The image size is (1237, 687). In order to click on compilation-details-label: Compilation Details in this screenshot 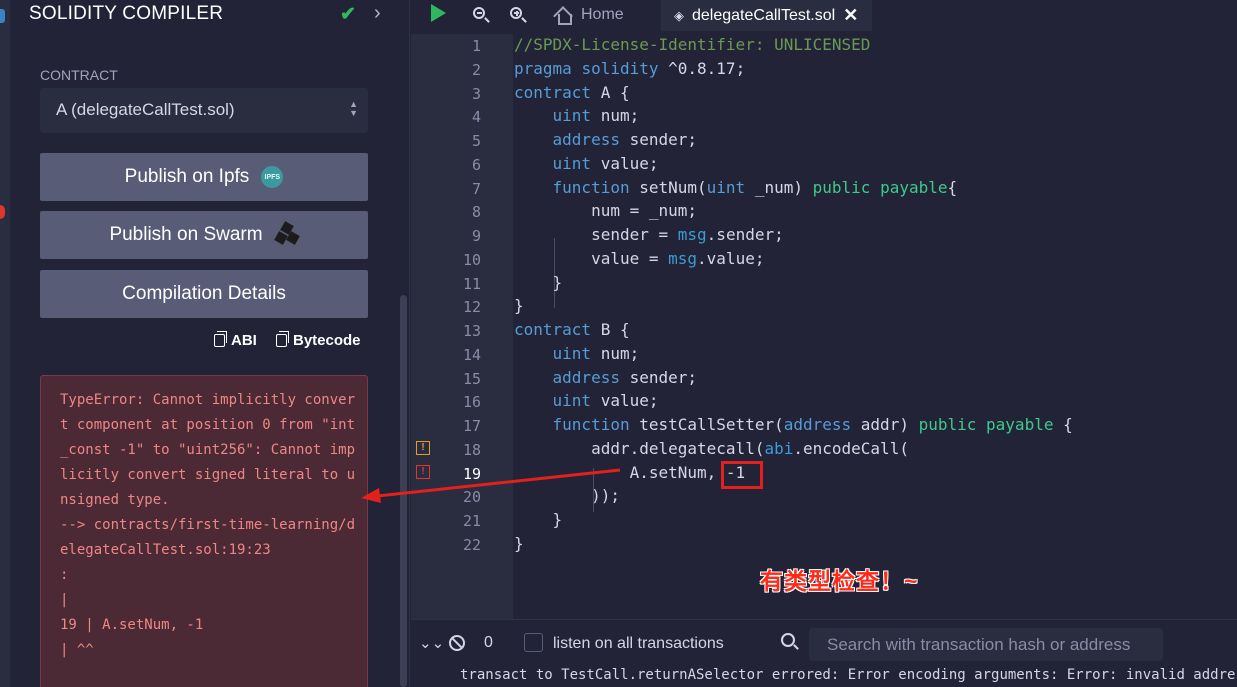, I will do `click(204, 293)`.